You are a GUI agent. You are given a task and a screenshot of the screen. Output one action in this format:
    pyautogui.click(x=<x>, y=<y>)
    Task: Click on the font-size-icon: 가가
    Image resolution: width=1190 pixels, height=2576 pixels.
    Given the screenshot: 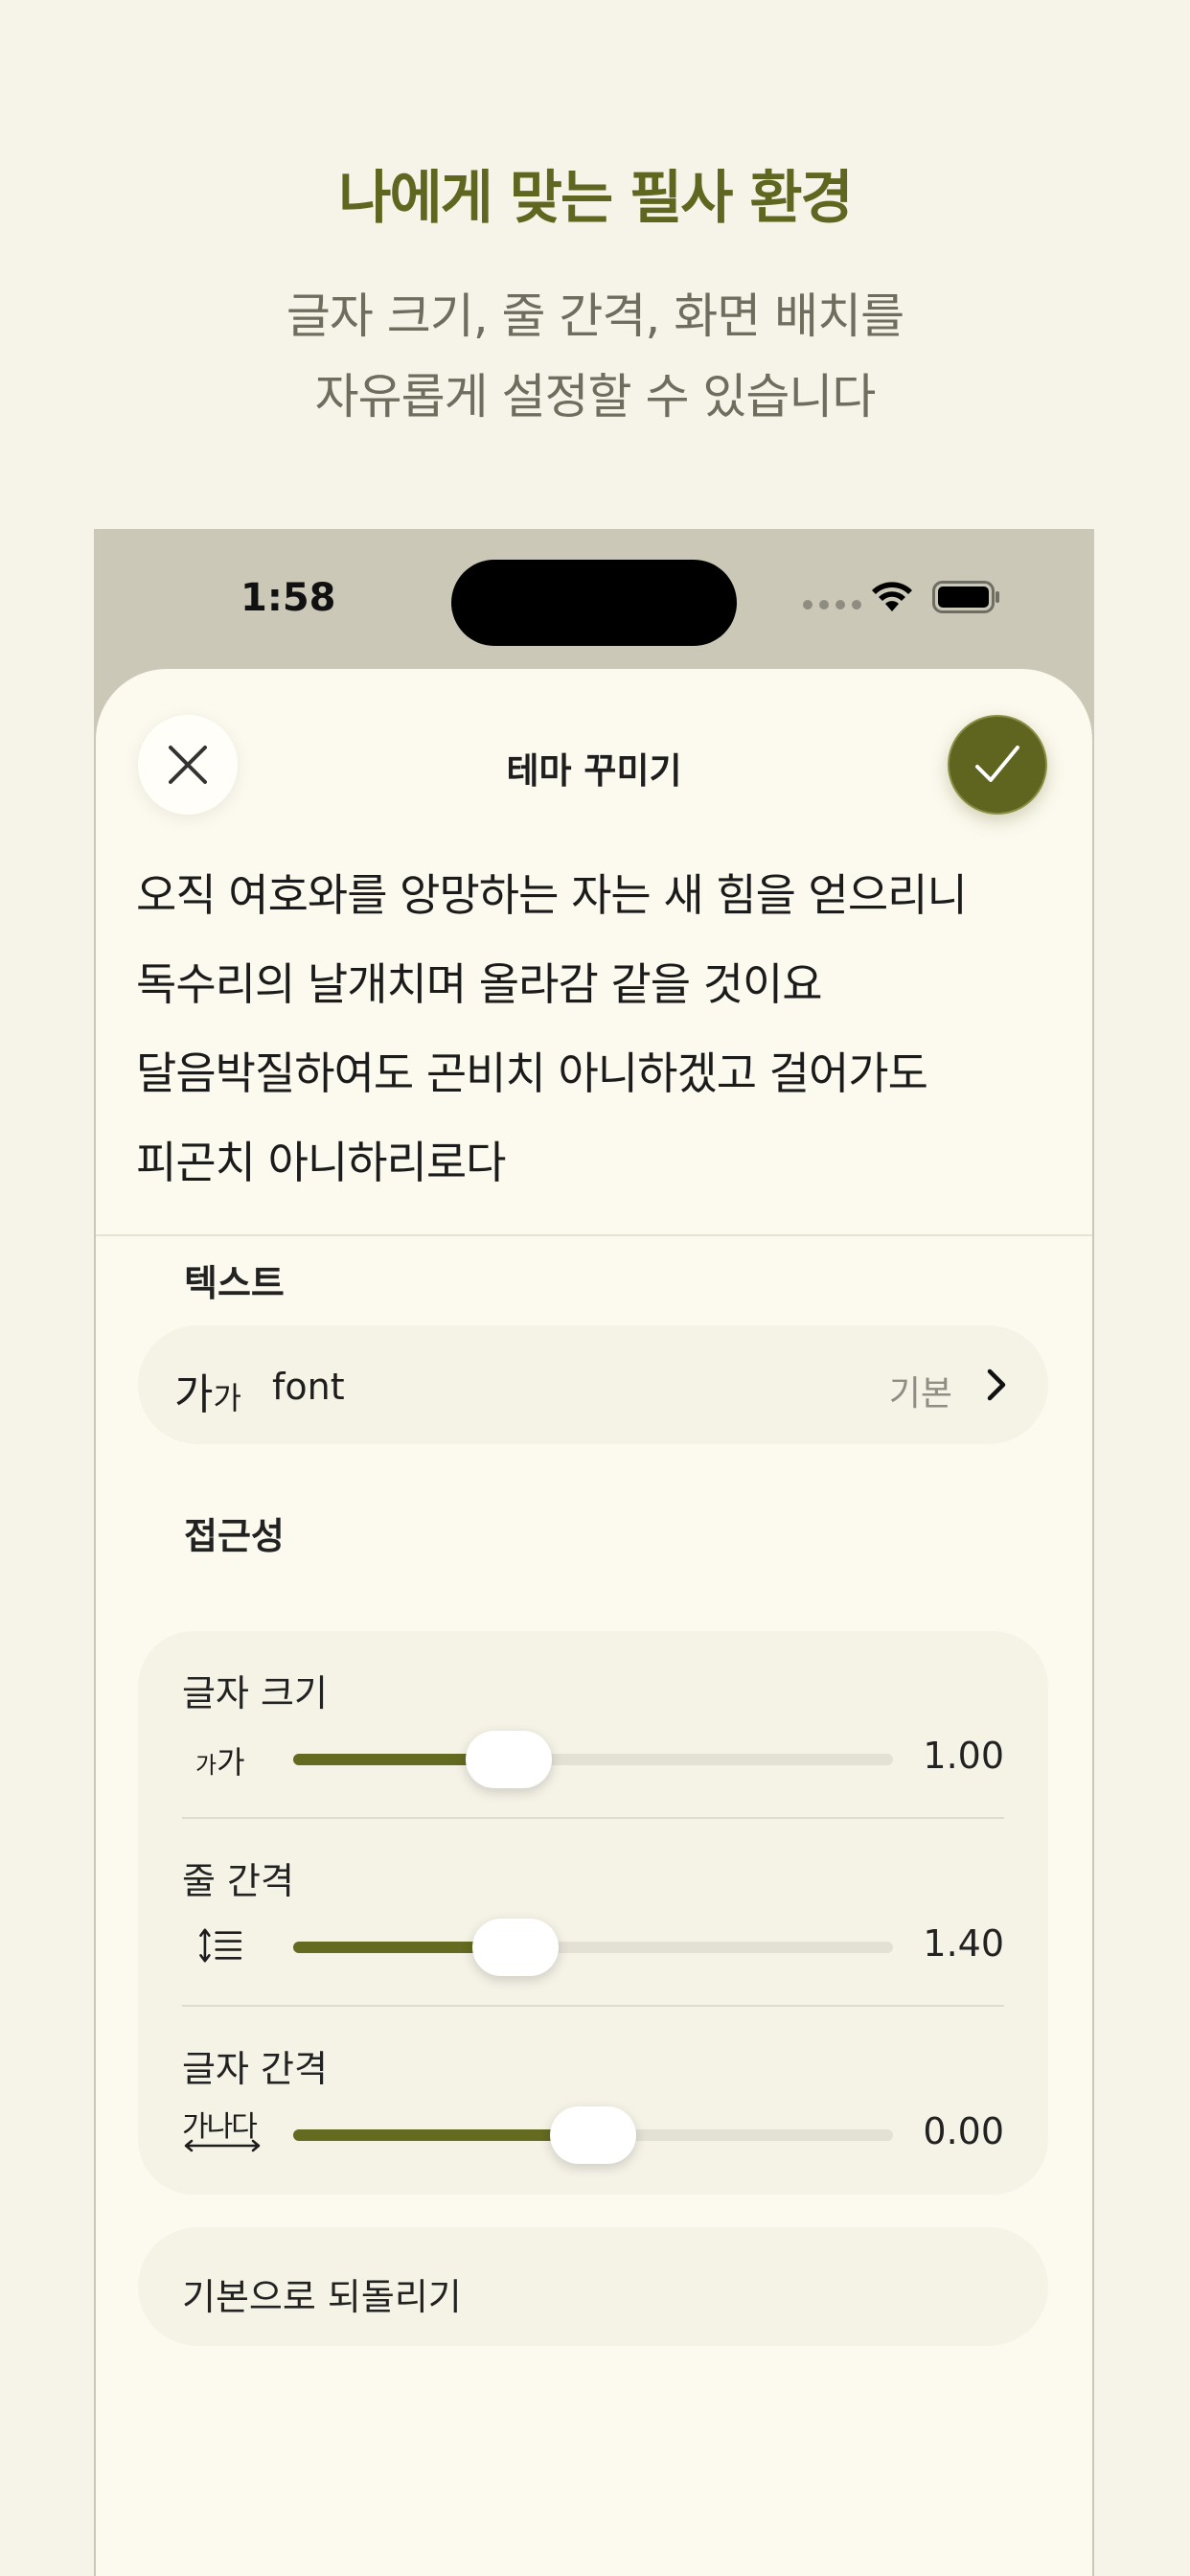 What is the action you would take?
    pyautogui.click(x=220, y=1763)
    